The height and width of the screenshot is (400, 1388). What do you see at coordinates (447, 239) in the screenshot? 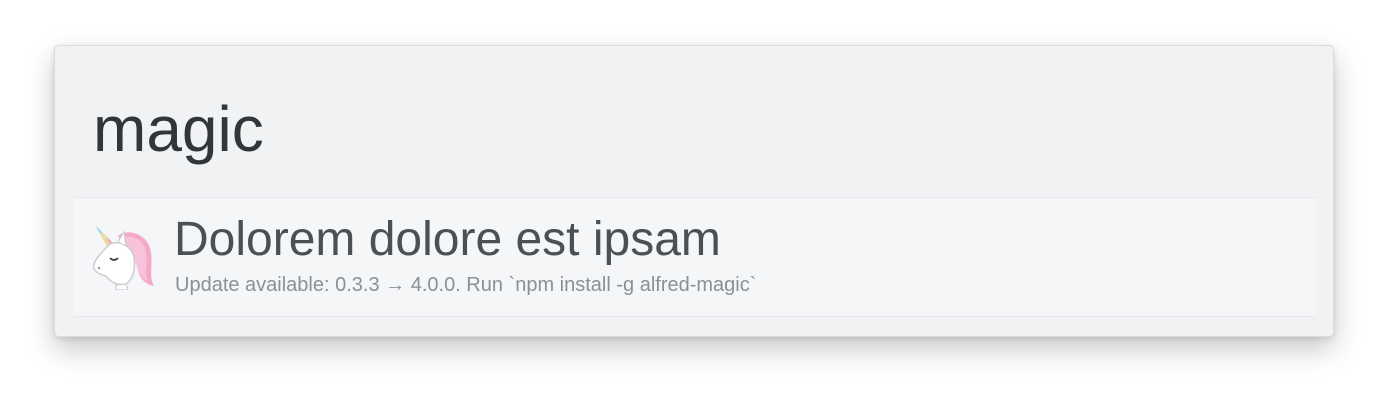
I see `result-title: Dolorem dolore est ipsam` at bounding box center [447, 239].